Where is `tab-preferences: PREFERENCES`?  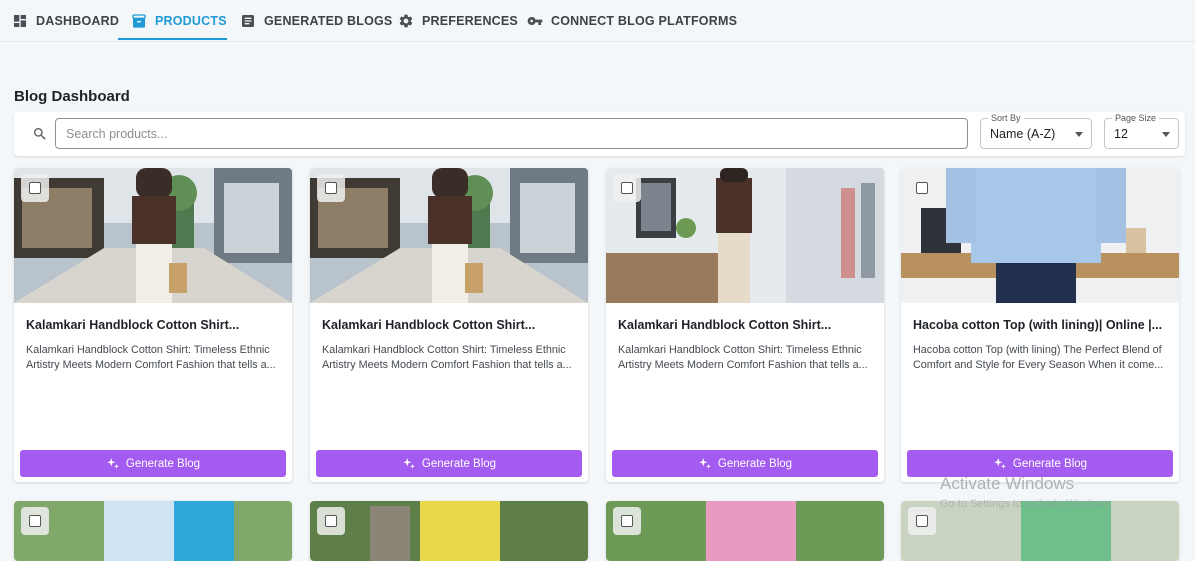 tab-preferences: PREFERENCES is located at coordinates (458, 20).